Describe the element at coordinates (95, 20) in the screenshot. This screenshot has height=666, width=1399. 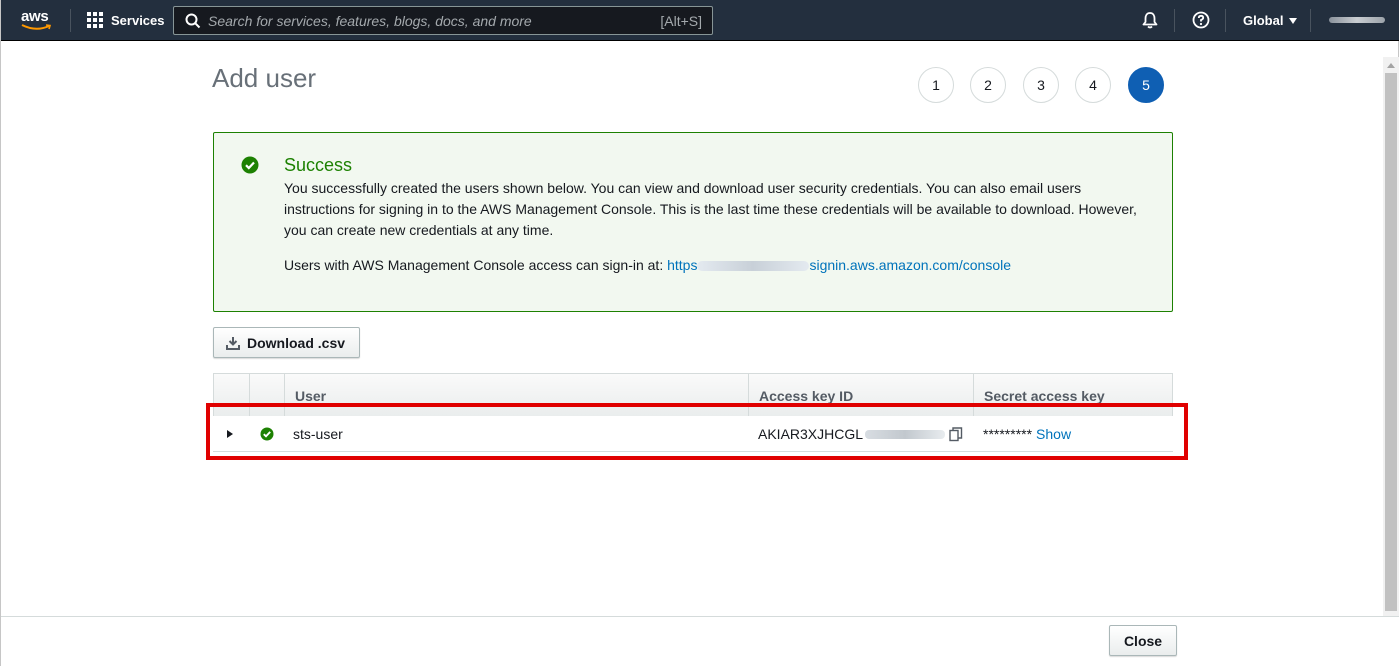
I see `grid-icon` at that location.